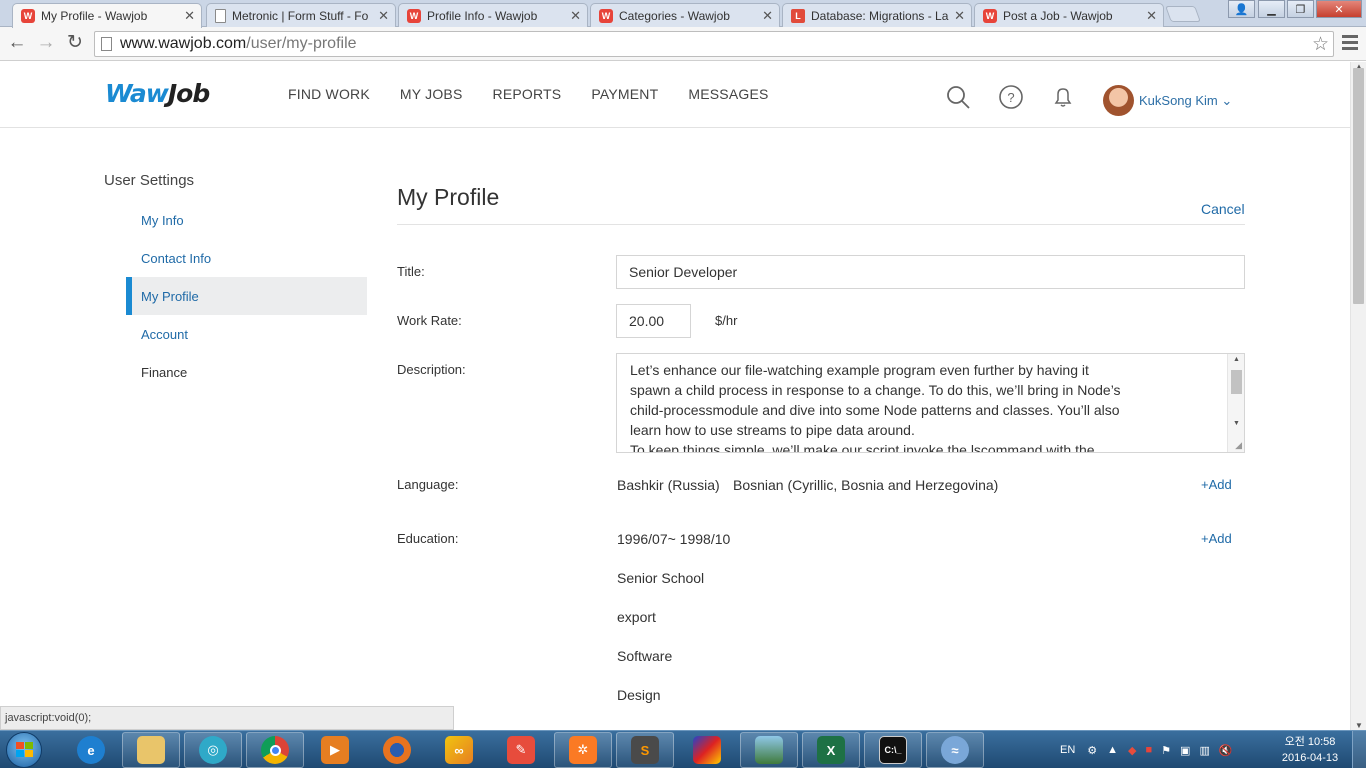 The width and height of the screenshot is (1366, 768). What do you see at coordinates (1166, 750) in the screenshot?
I see `action-center-flag-icon: ⚑` at bounding box center [1166, 750].